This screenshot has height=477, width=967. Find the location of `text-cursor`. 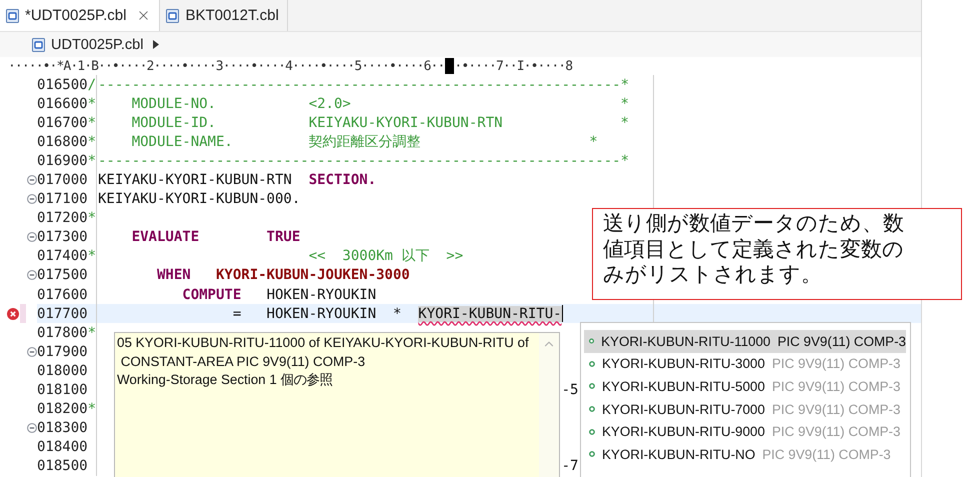

text-cursor is located at coordinates (563, 313).